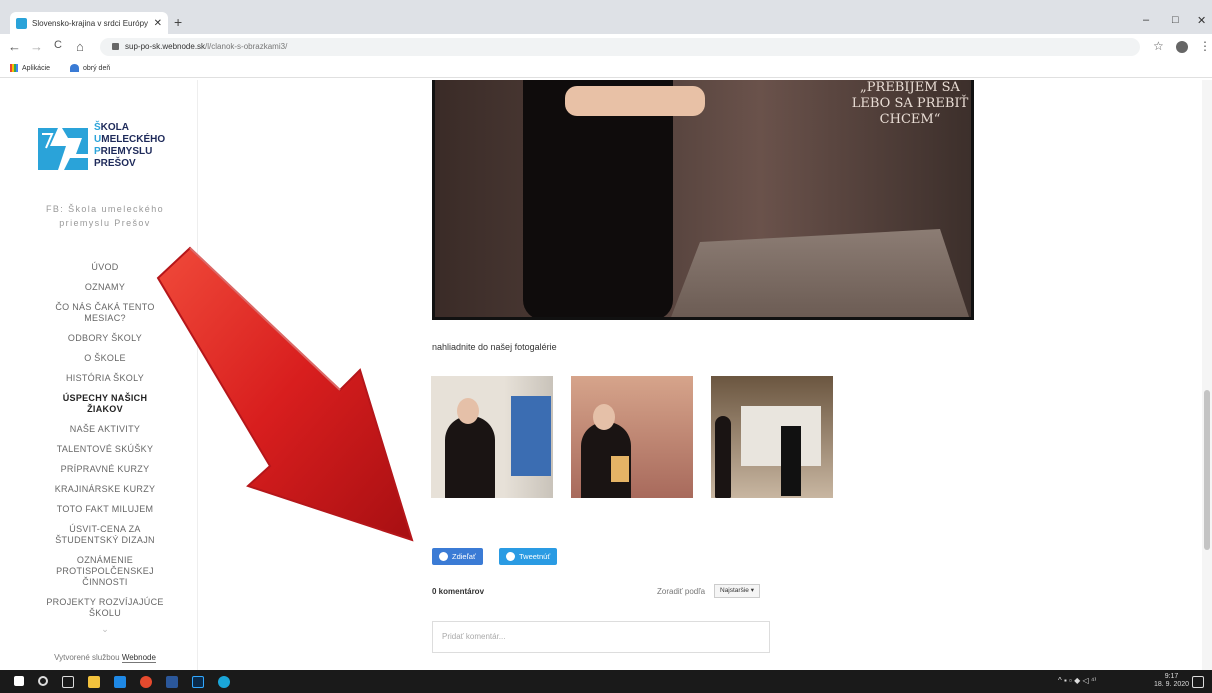 This screenshot has width=1212, height=693. What do you see at coordinates (635, 101) in the screenshot?
I see `hero-hands` at bounding box center [635, 101].